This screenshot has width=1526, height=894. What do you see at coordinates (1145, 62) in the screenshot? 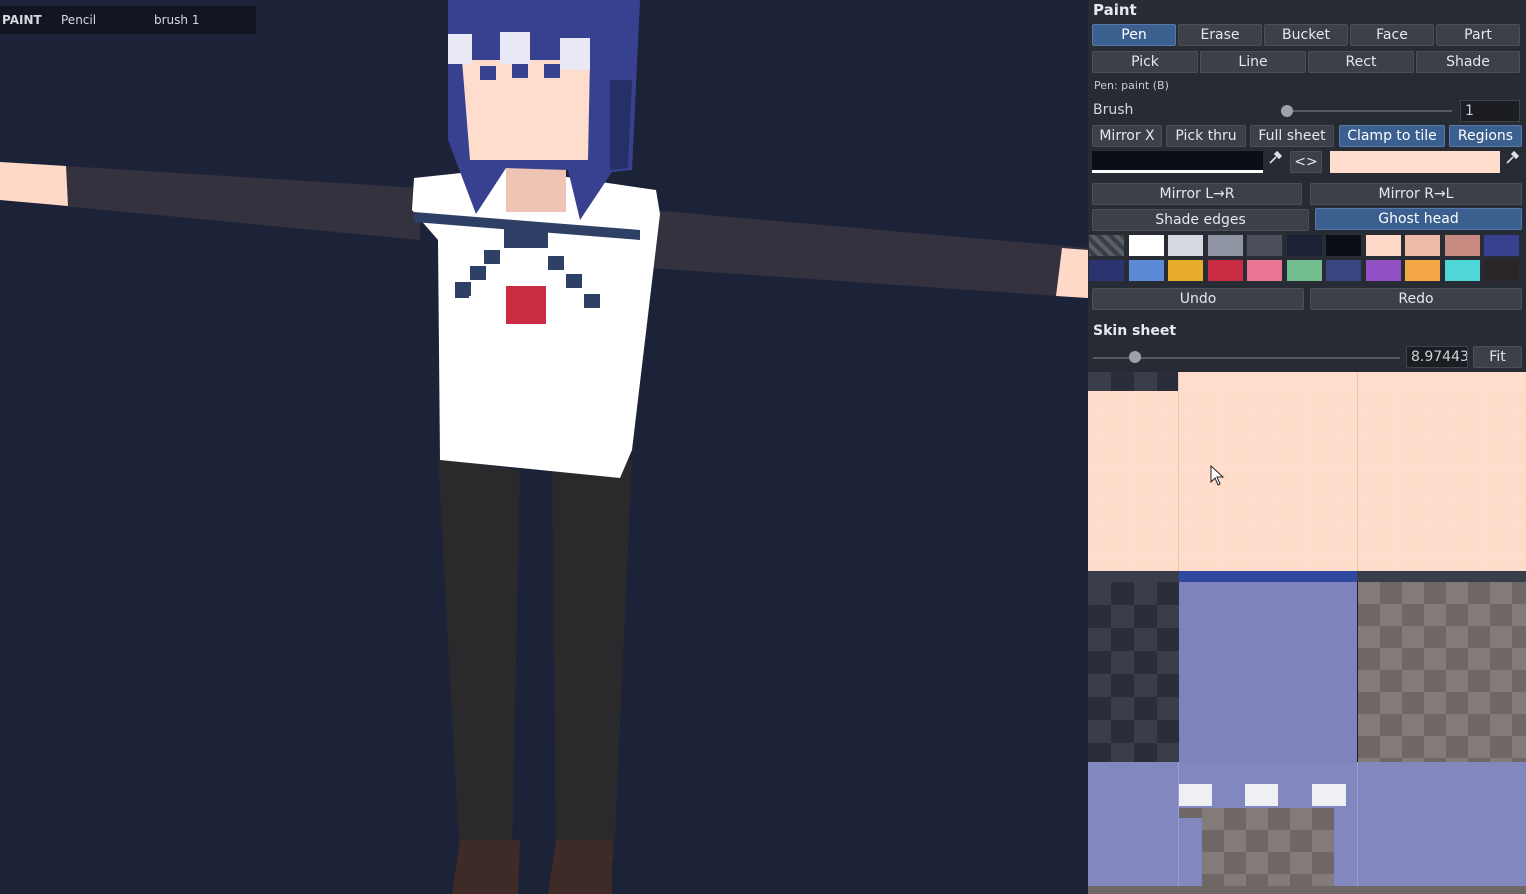
I see `tool-pick-button: Pick` at bounding box center [1145, 62].